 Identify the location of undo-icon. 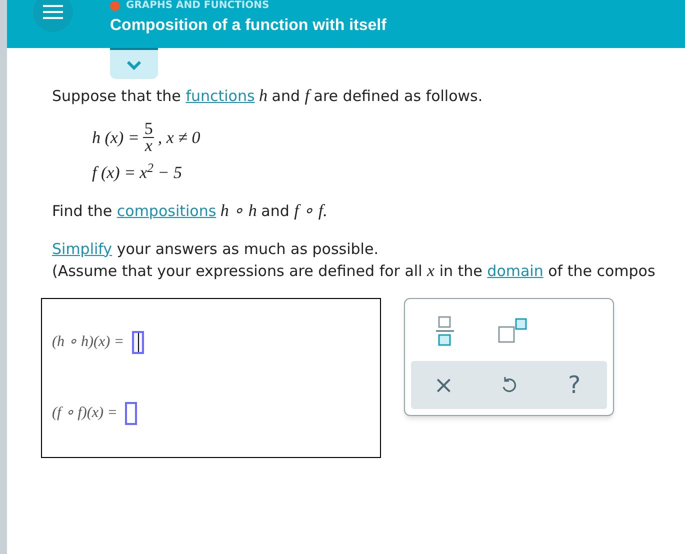
(508, 385).